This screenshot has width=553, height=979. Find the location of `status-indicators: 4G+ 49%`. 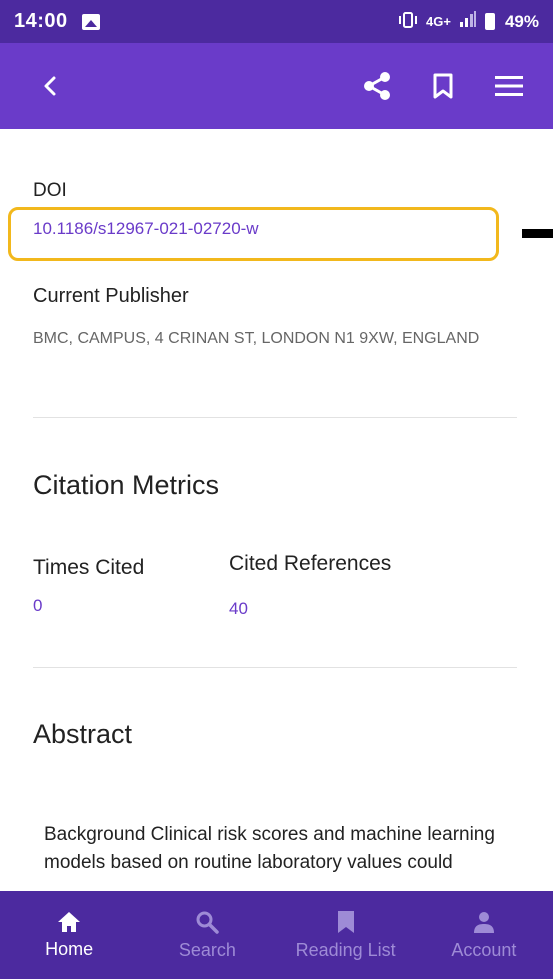

status-indicators: 4G+ 49% is located at coordinates (468, 21).